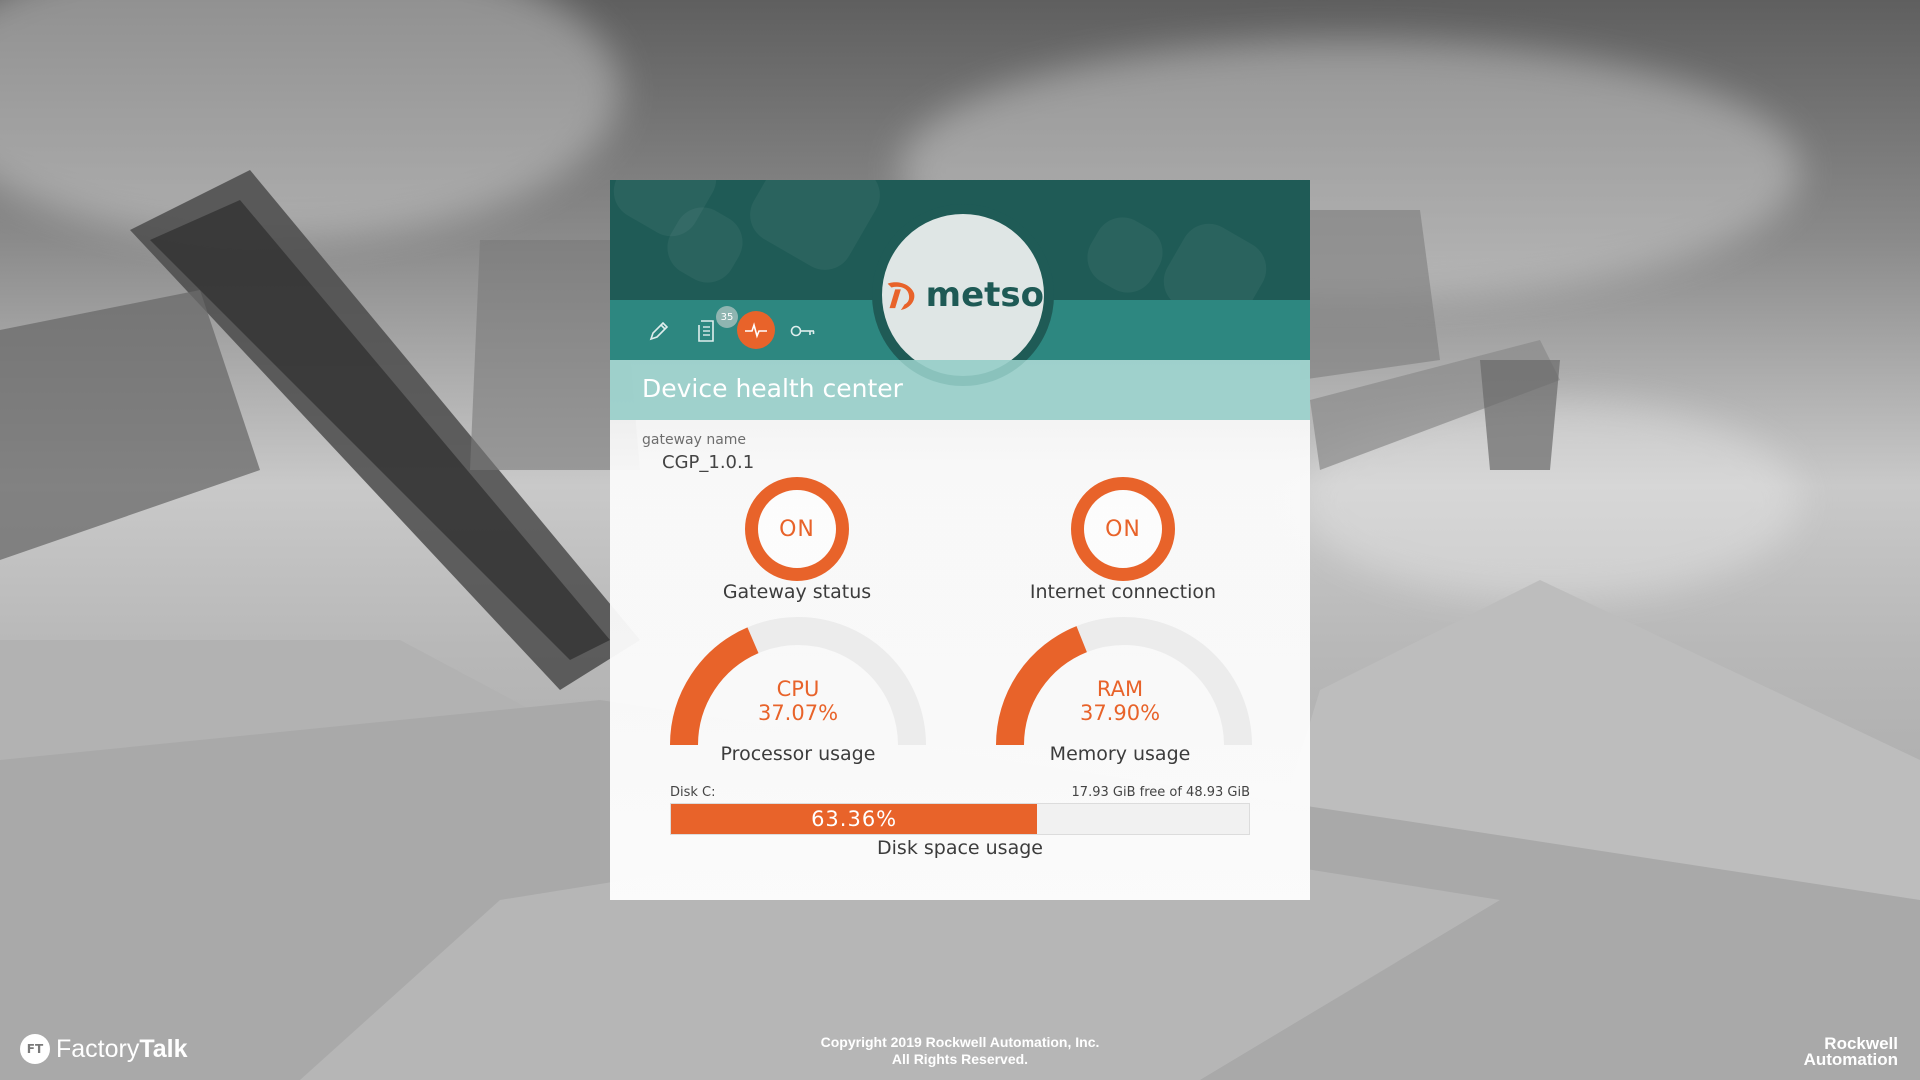 This screenshot has width=1920, height=1080. I want to click on disk-usage-caption: Disk space usage, so click(960, 848).